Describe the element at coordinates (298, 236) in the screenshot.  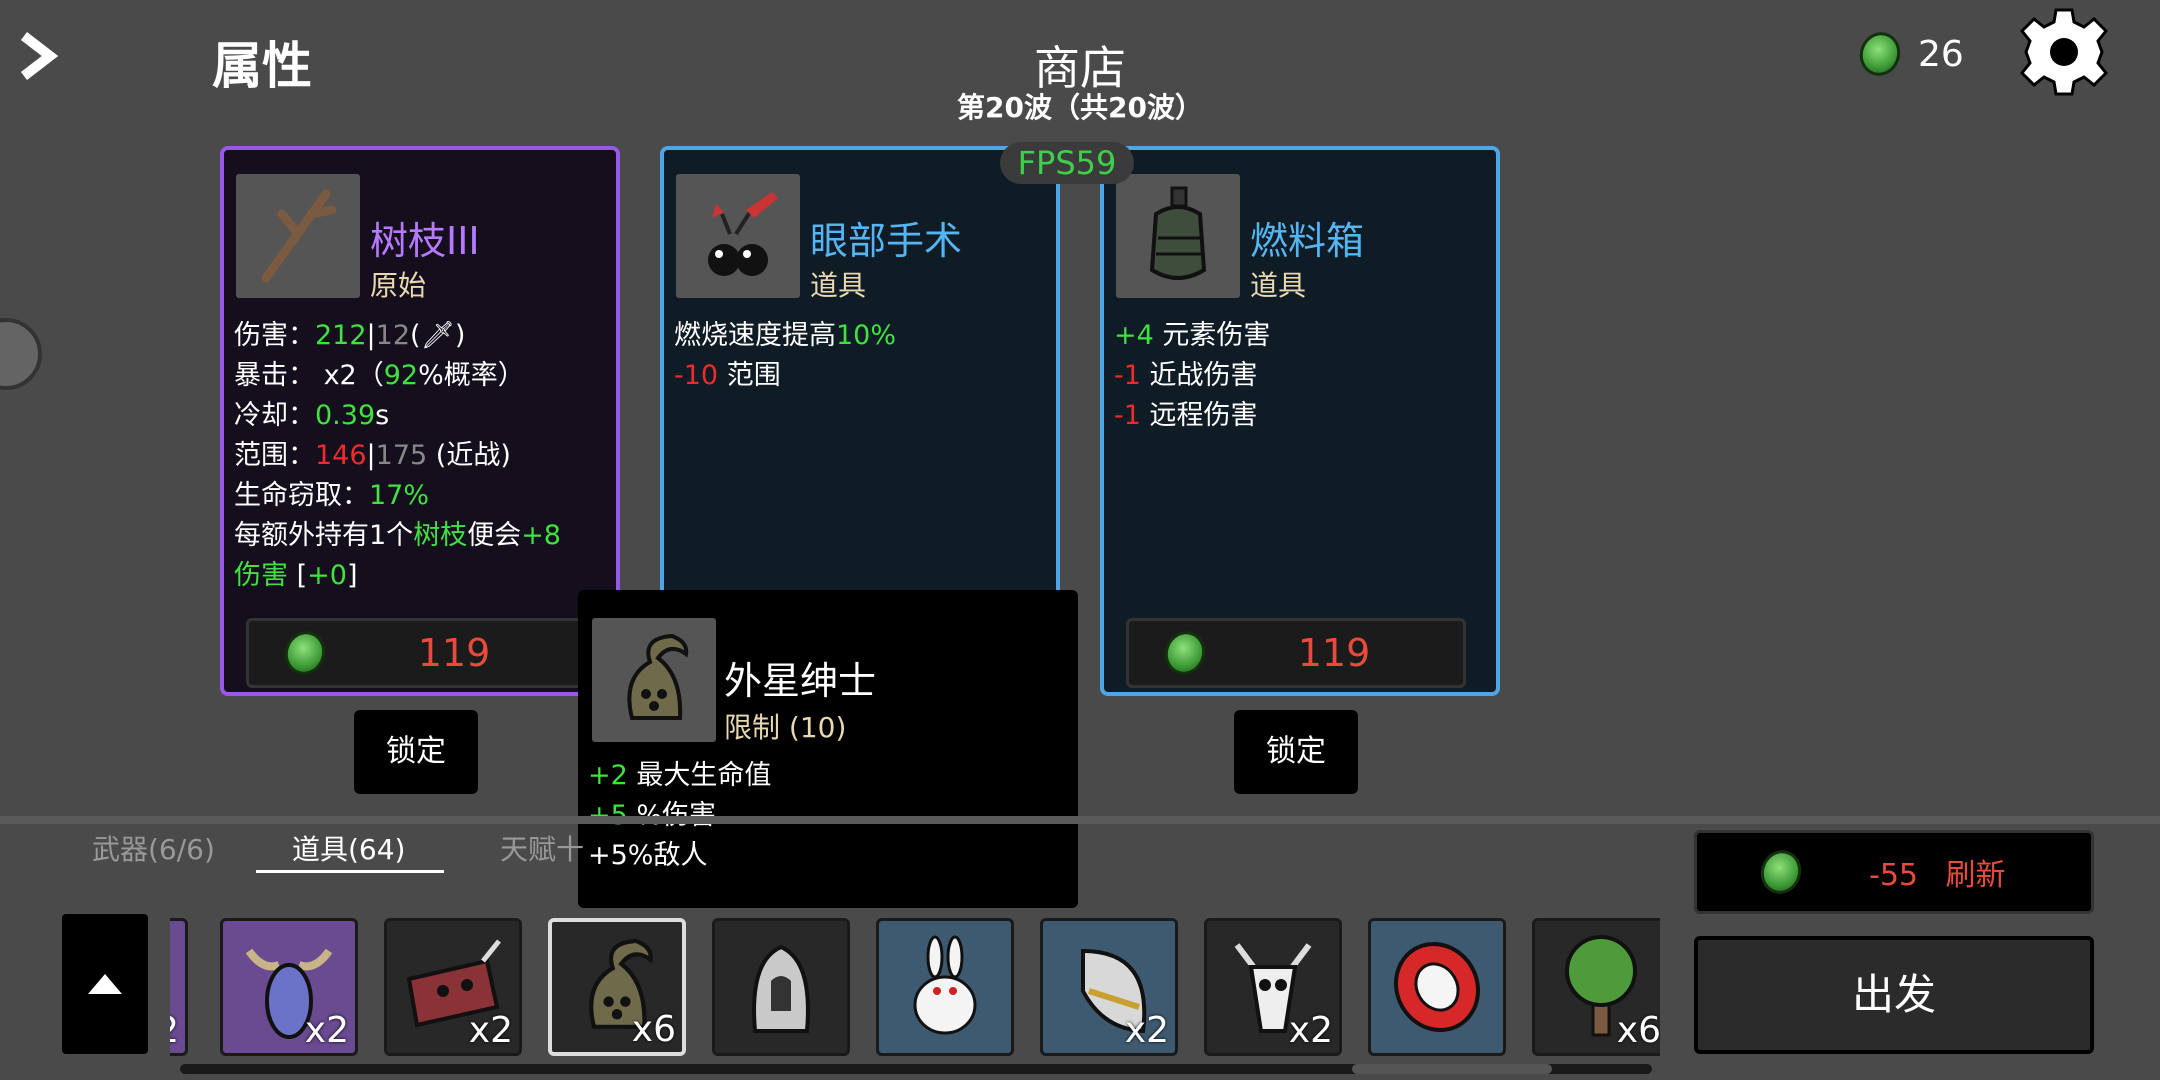
I see `twig-icon` at that location.